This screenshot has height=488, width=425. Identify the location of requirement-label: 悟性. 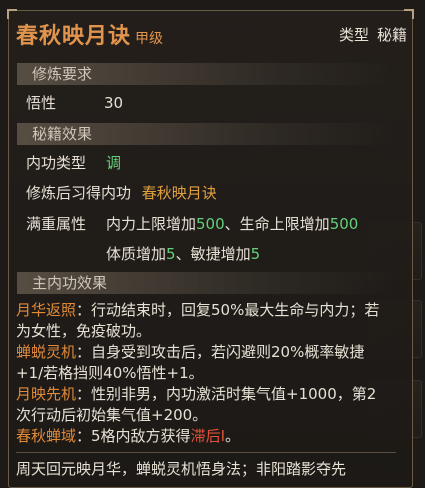
(41, 103).